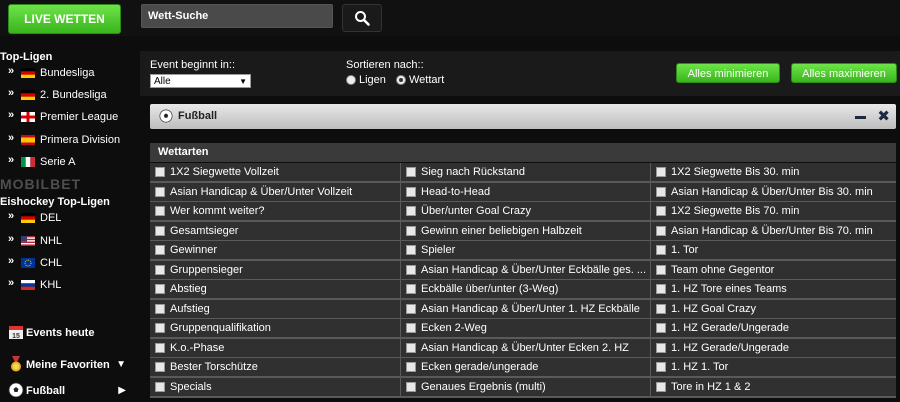  What do you see at coordinates (73, 334) in the screenshot?
I see `sidebar-events-today: 15 Events heute` at bounding box center [73, 334].